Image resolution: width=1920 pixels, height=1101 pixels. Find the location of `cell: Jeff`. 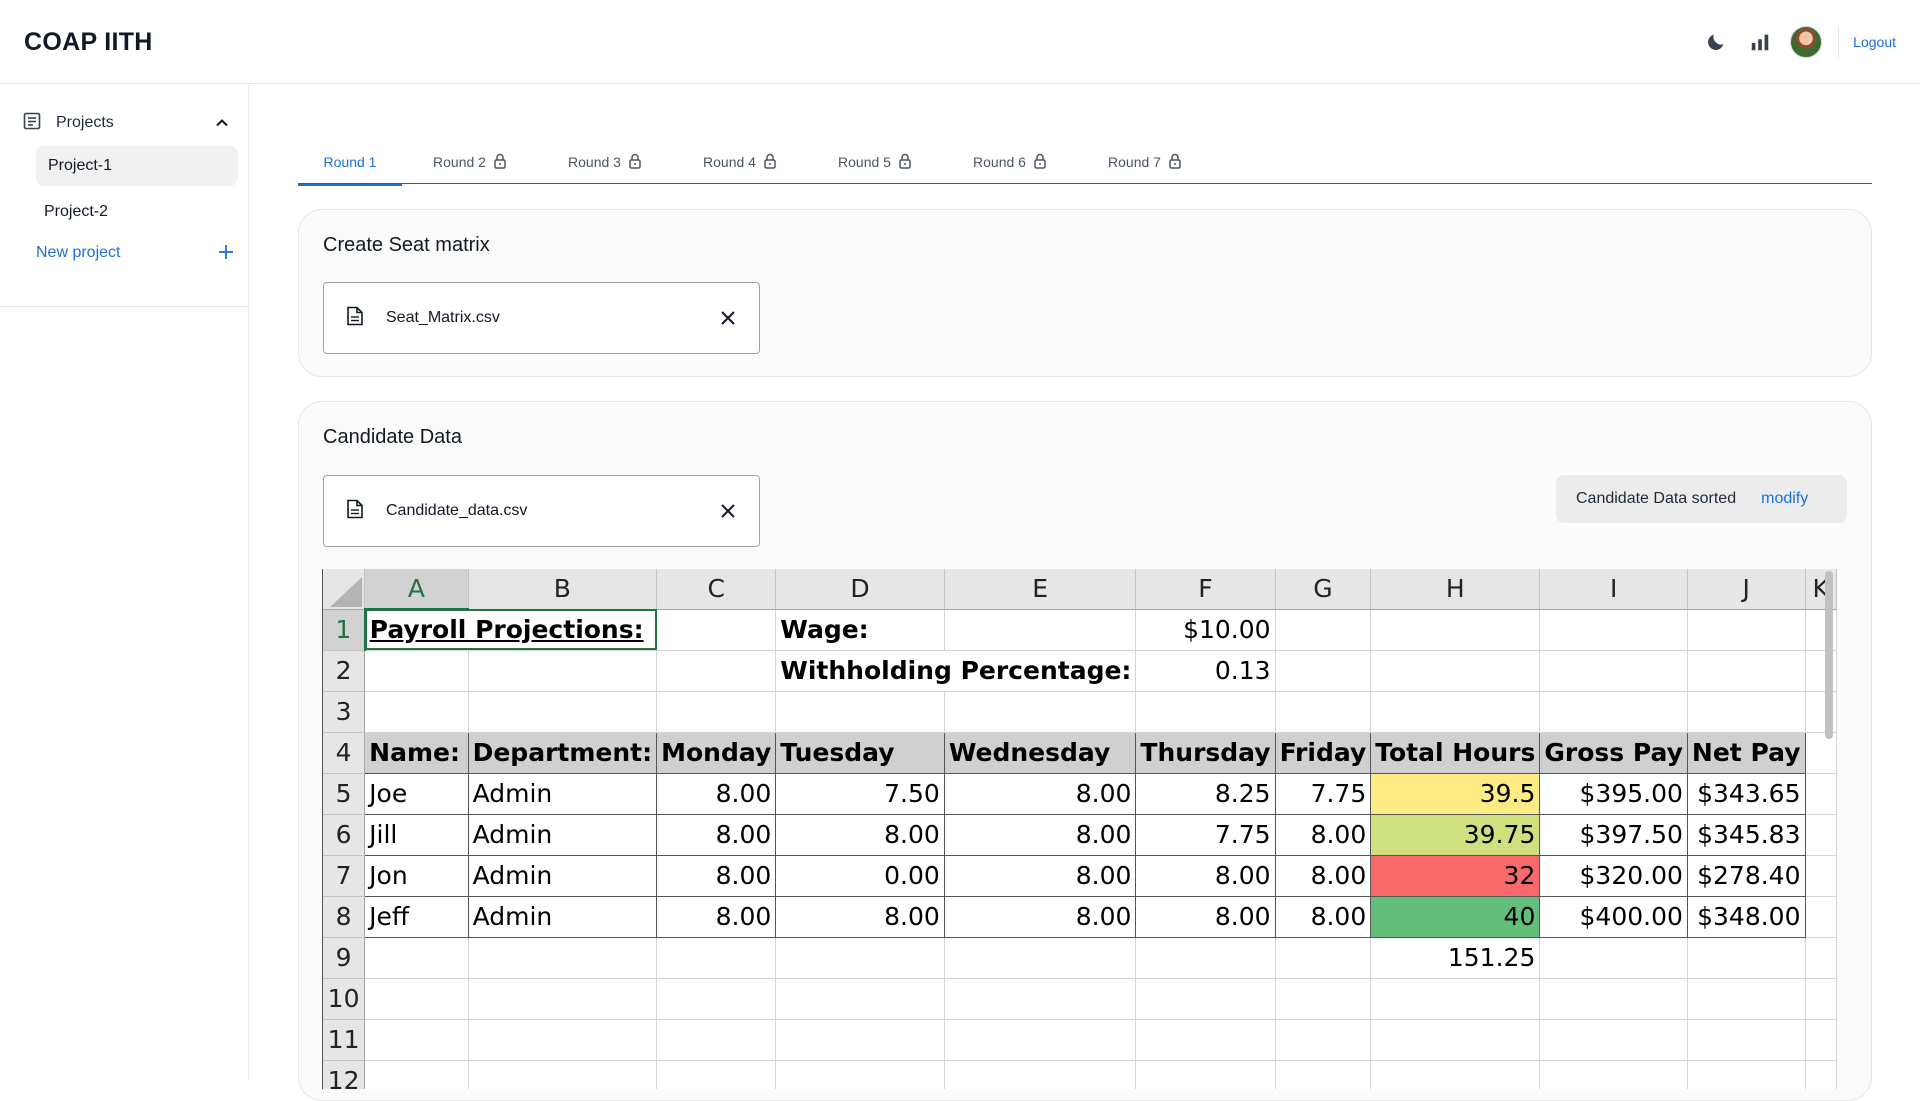

cell: Jeff is located at coordinates (416, 916).